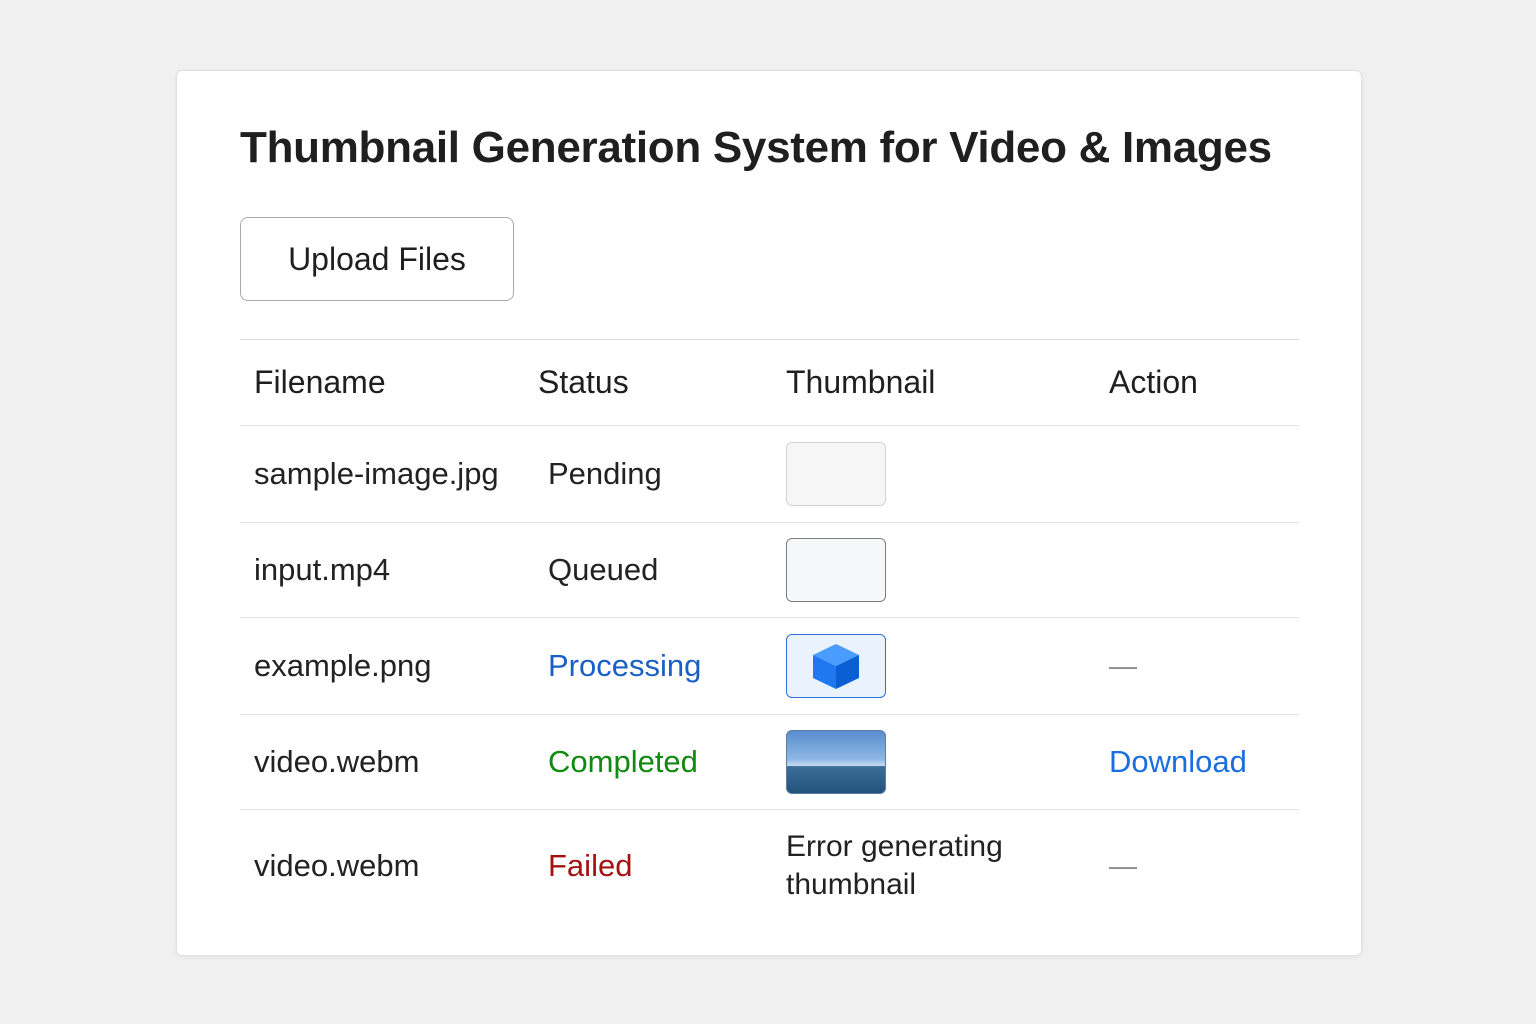 The width and height of the screenshot is (1536, 1024). What do you see at coordinates (861, 382) in the screenshot?
I see `header-thumbnail: Thumbnail` at bounding box center [861, 382].